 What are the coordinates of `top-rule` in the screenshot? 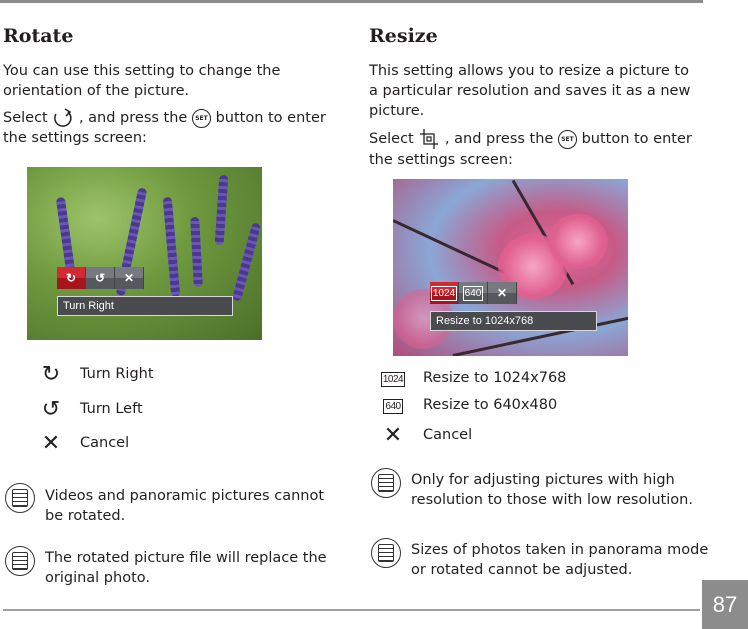 It's located at (351, 1).